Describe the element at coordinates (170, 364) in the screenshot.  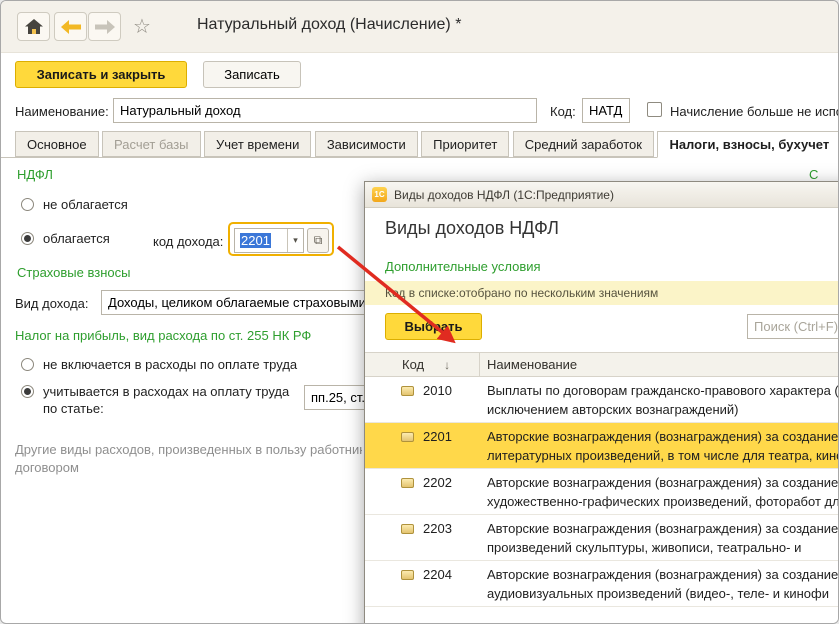
I see `radio-not-included-label: не включается в расходы по оплате труда` at that location.